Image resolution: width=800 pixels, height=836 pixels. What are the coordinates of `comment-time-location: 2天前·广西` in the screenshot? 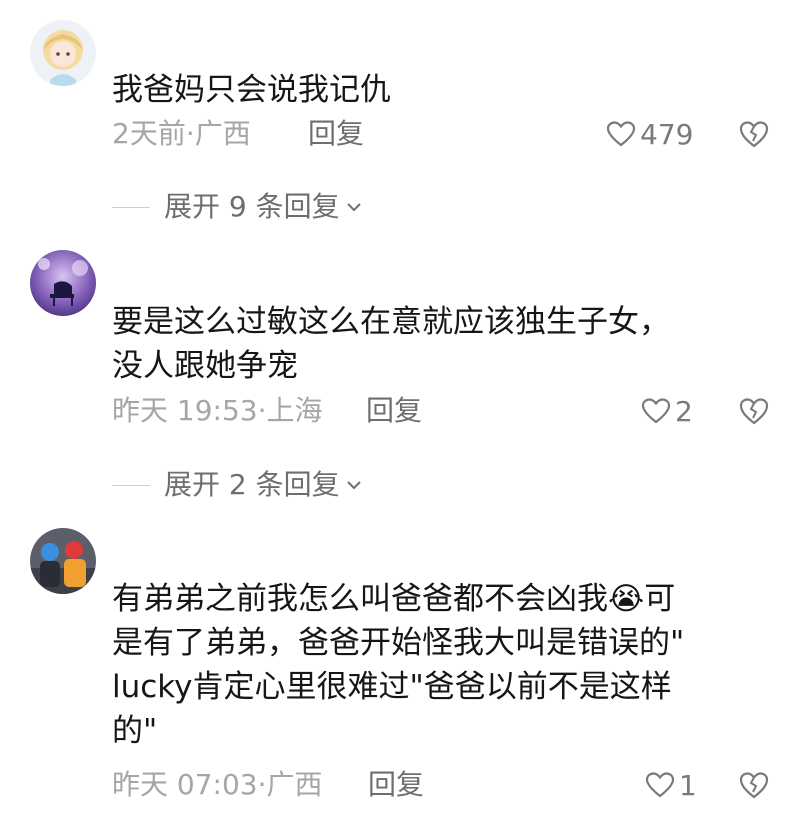 It's located at (181, 133).